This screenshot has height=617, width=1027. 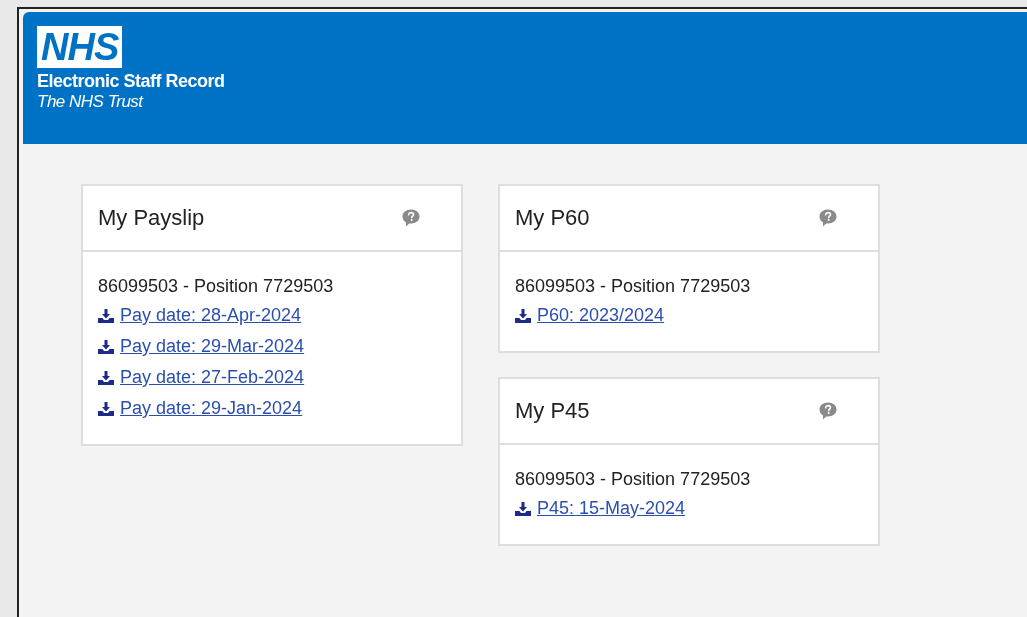 I want to click on nhs-logo: NHS, so click(x=80, y=47).